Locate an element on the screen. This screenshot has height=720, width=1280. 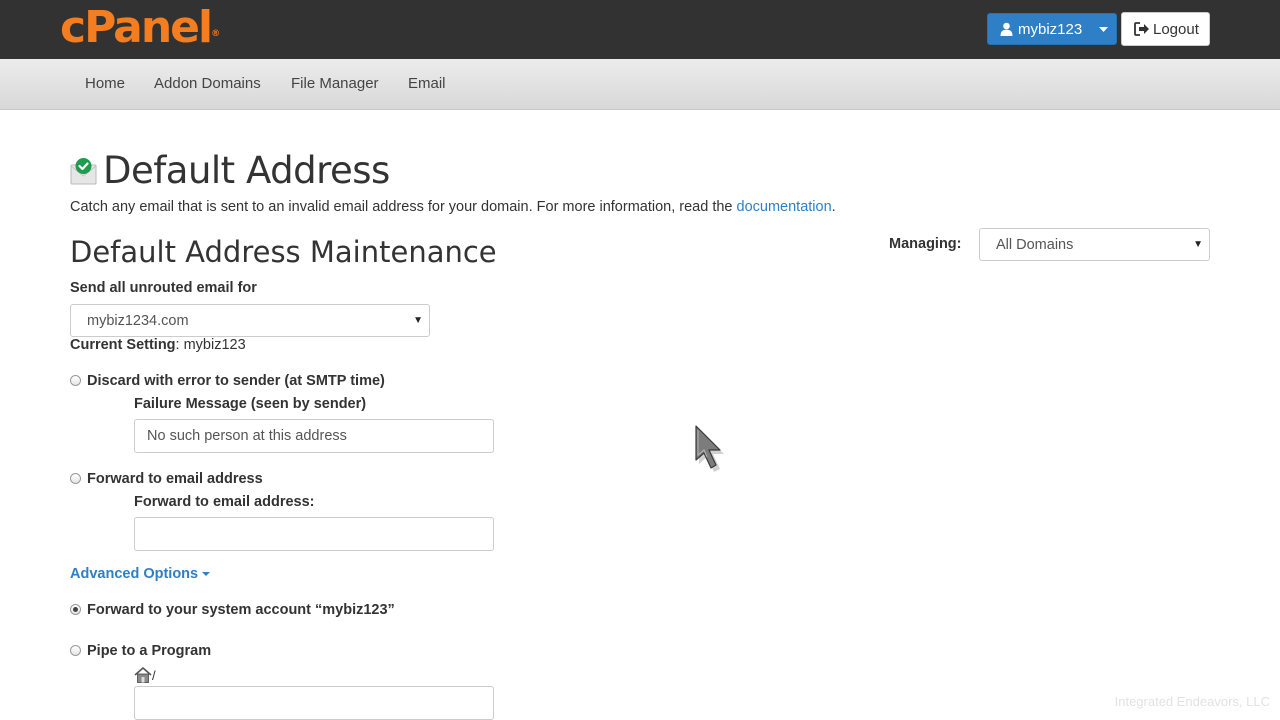
home-path-prefix: / is located at coordinates (145, 675).